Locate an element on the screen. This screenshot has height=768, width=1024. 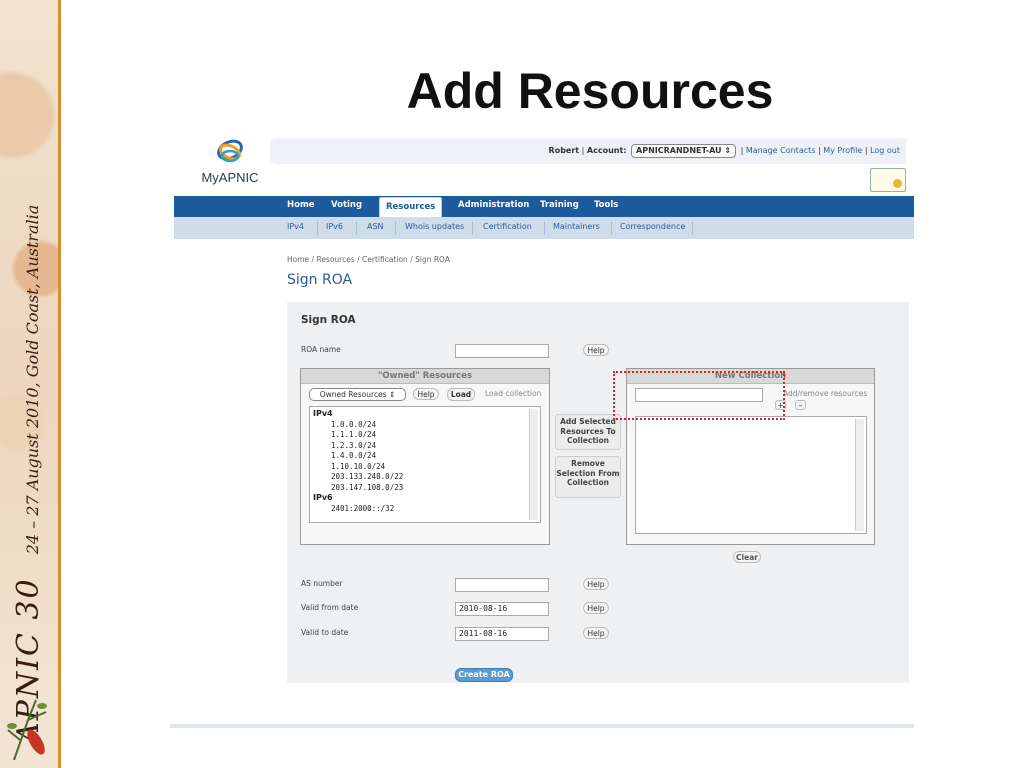
subnav-correspondence: Correspondence is located at coordinates (652, 228).